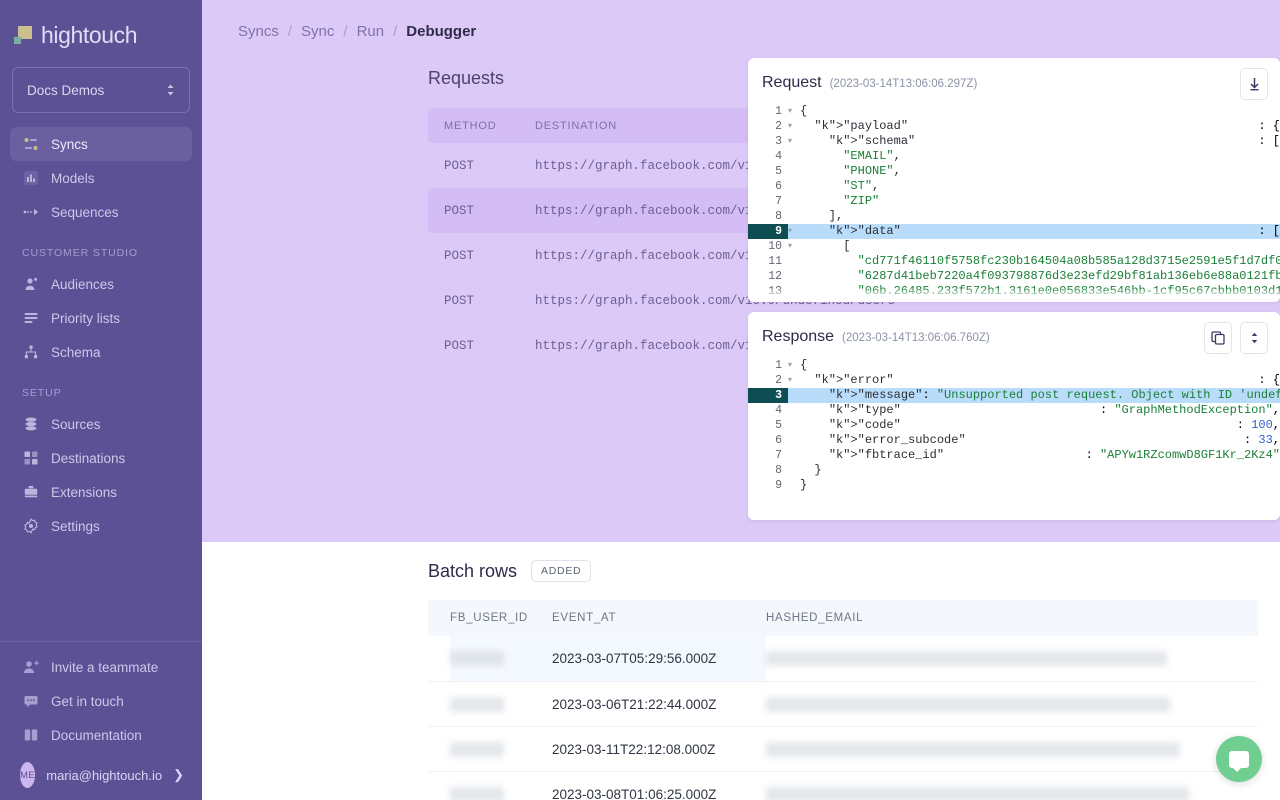 Image resolution: width=1280 pixels, height=800 pixels. What do you see at coordinates (101, 212) in the screenshot?
I see `sidebar-item-sequences: Sequences` at bounding box center [101, 212].